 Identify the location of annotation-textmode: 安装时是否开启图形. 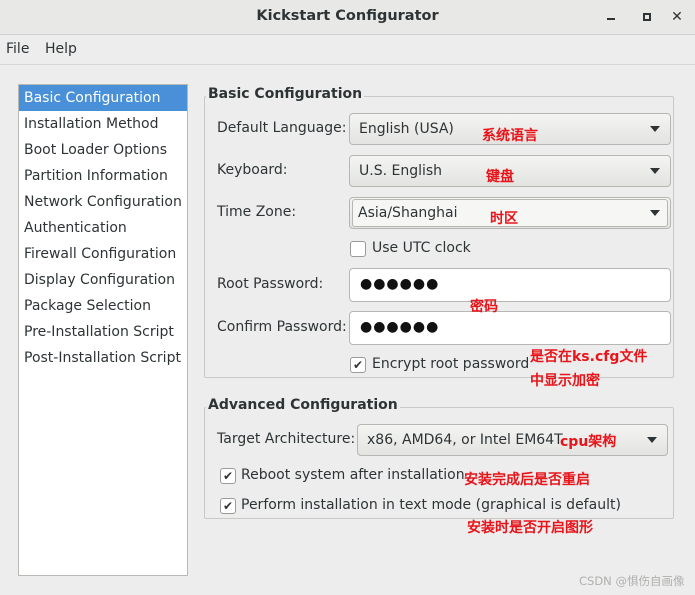
(530, 528).